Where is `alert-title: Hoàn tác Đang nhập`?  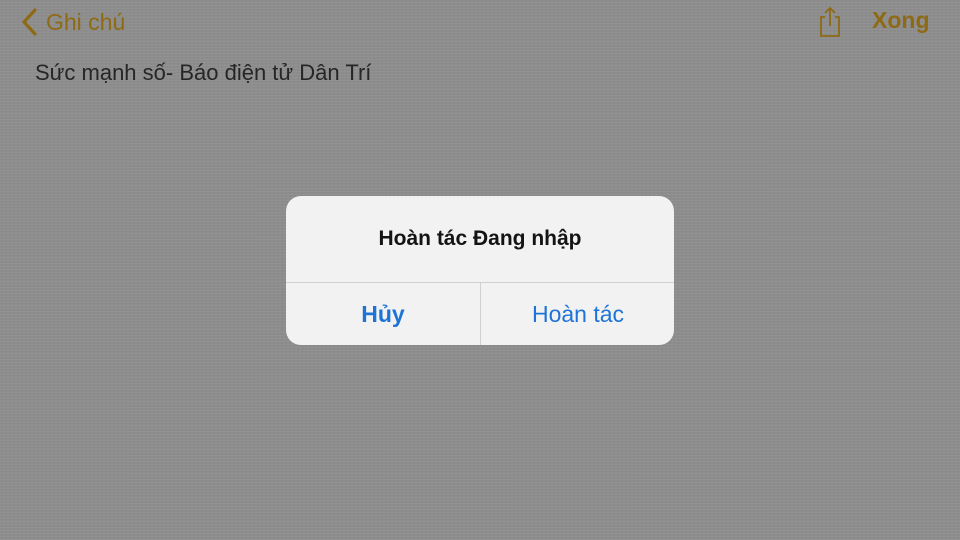
alert-title: Hoàn tác Đang nhập is located at coordinates (480, 238).